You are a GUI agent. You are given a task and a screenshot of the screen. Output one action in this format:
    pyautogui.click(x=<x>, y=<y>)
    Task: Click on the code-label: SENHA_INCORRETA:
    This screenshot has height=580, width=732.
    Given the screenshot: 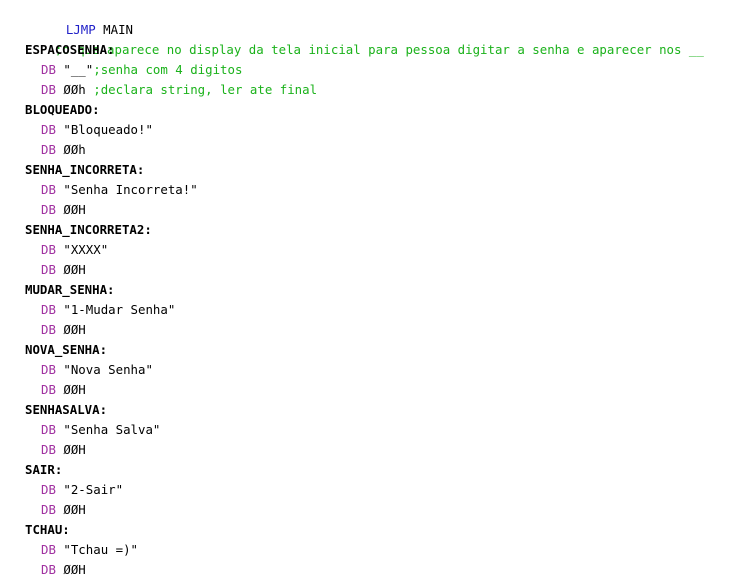 What is the action you would take?
    pyautogui.click(x=85, y=169)
    